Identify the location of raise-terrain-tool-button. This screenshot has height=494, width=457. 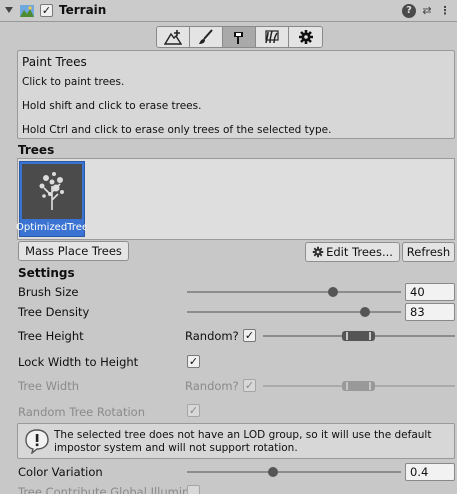
(173, 37).